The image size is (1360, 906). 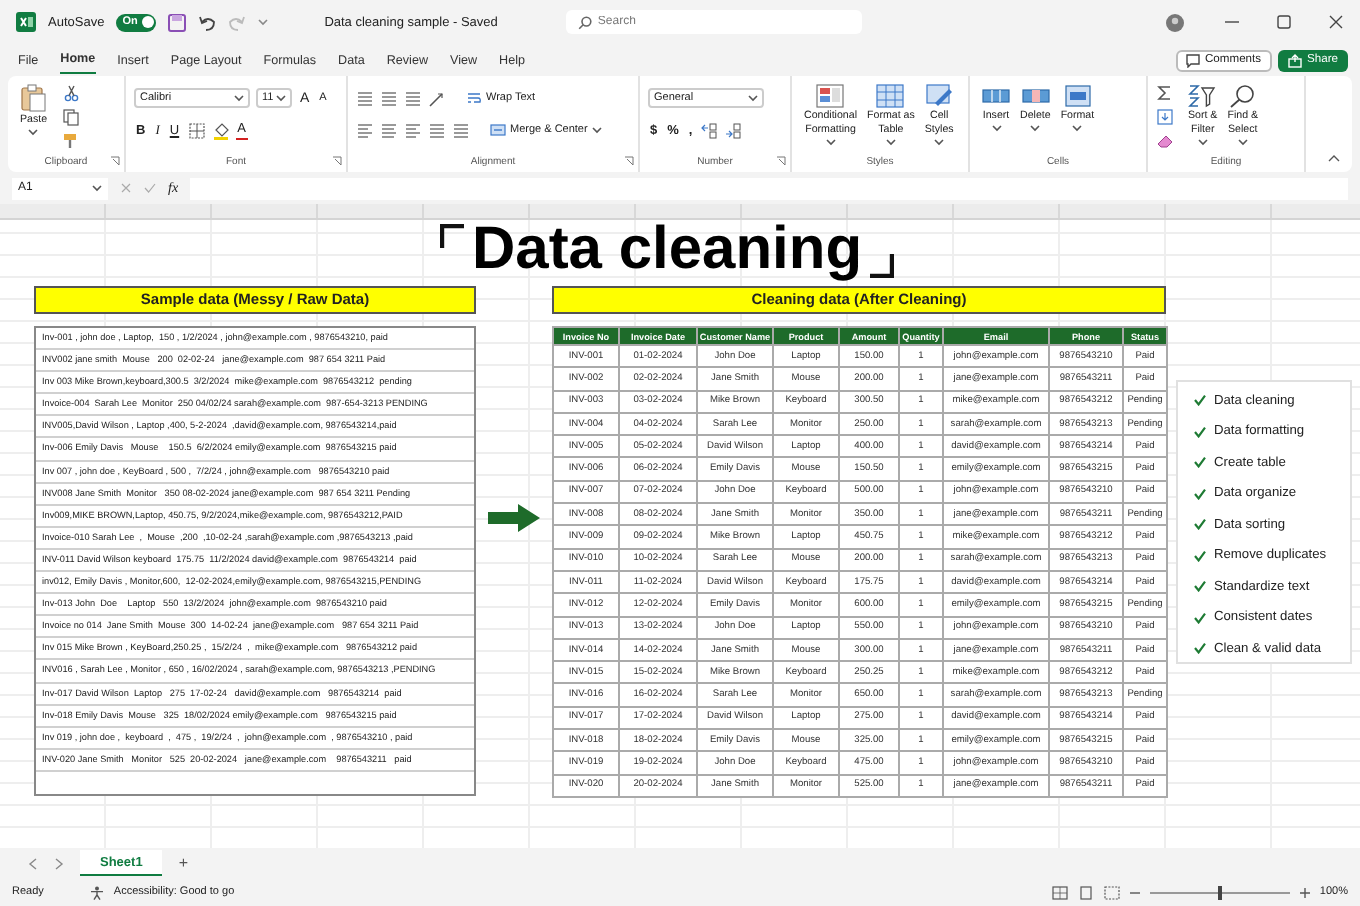 What do you see at coordinates (1334, 158) in the screenshot?
I see `collapse-ribbon-icon` at bounding box center [1334, 158].